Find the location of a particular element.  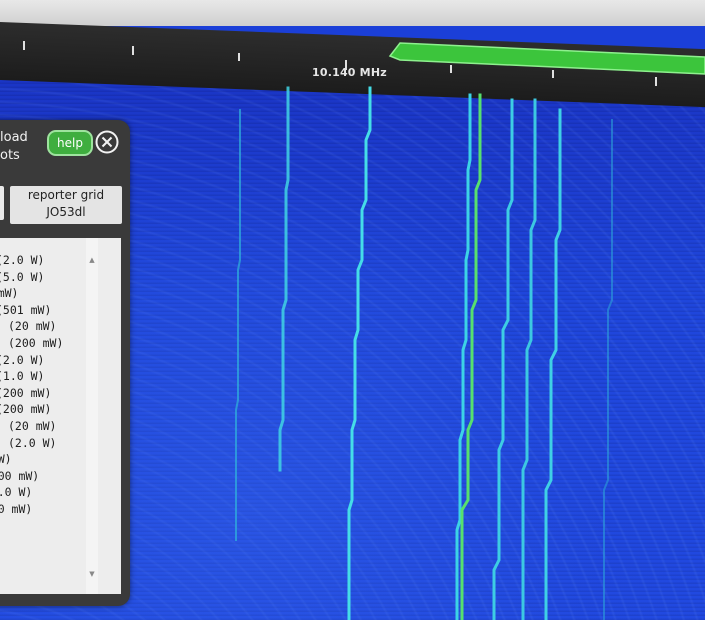

scroll-down-arrow-icon: ▼ is located at coordinates (92, 574).